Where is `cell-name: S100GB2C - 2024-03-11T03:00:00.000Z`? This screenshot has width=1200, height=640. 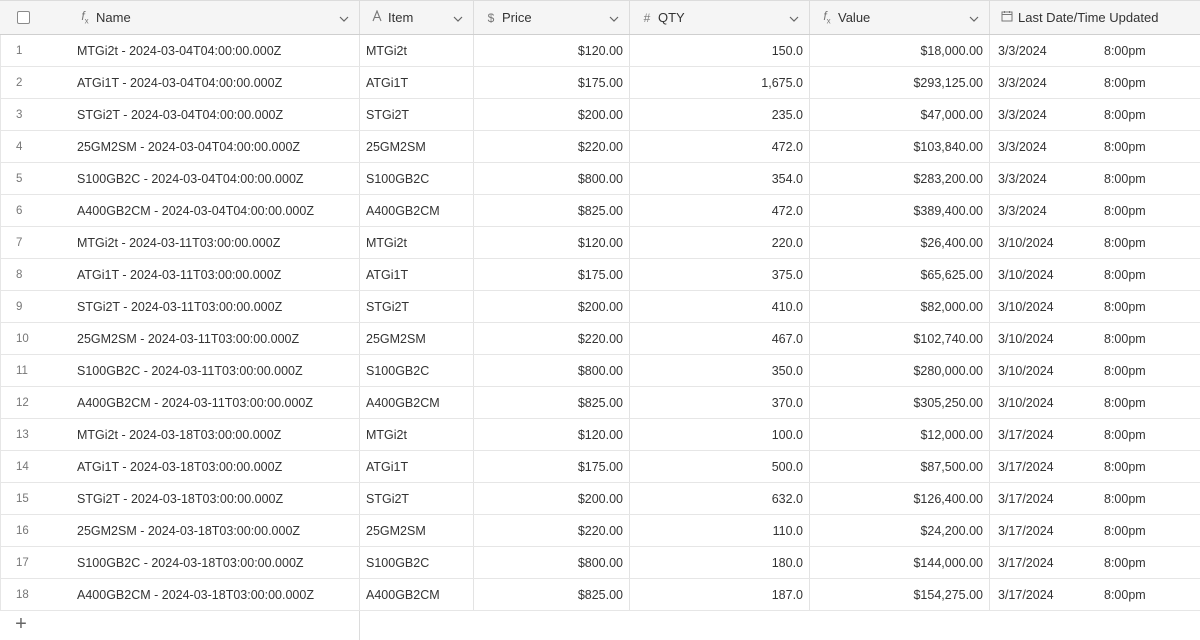 cell-name: S100GB2C - 2024-03-11T03:00:00.000Z is located at coordinates (212, 370).